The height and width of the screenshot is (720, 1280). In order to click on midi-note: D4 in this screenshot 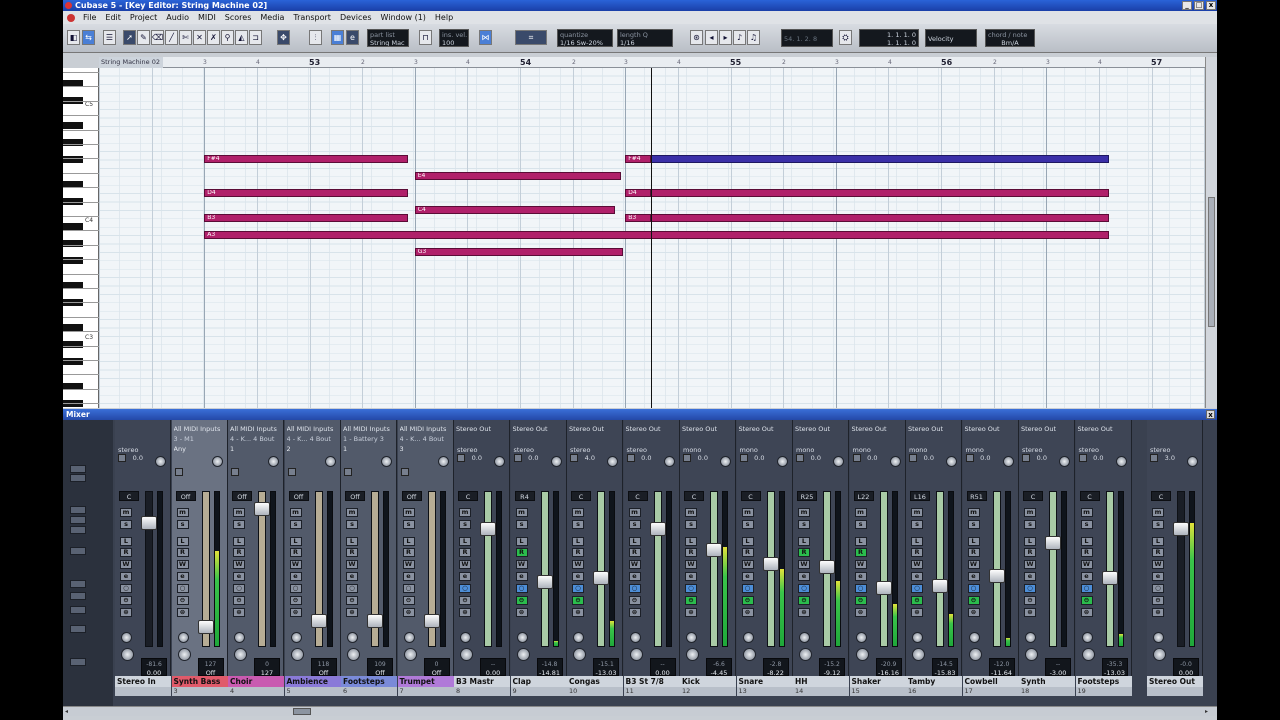, I will do `click(638, 192)`.